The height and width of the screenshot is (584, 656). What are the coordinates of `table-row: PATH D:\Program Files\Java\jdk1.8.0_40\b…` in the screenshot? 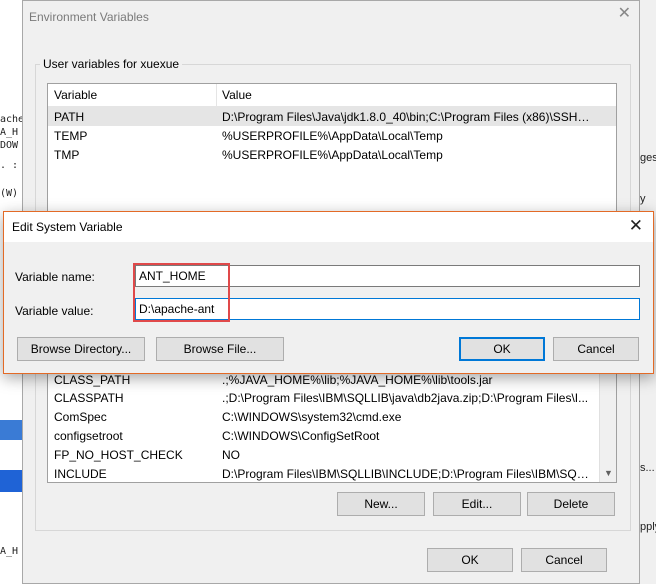 It's located at (332, 116).